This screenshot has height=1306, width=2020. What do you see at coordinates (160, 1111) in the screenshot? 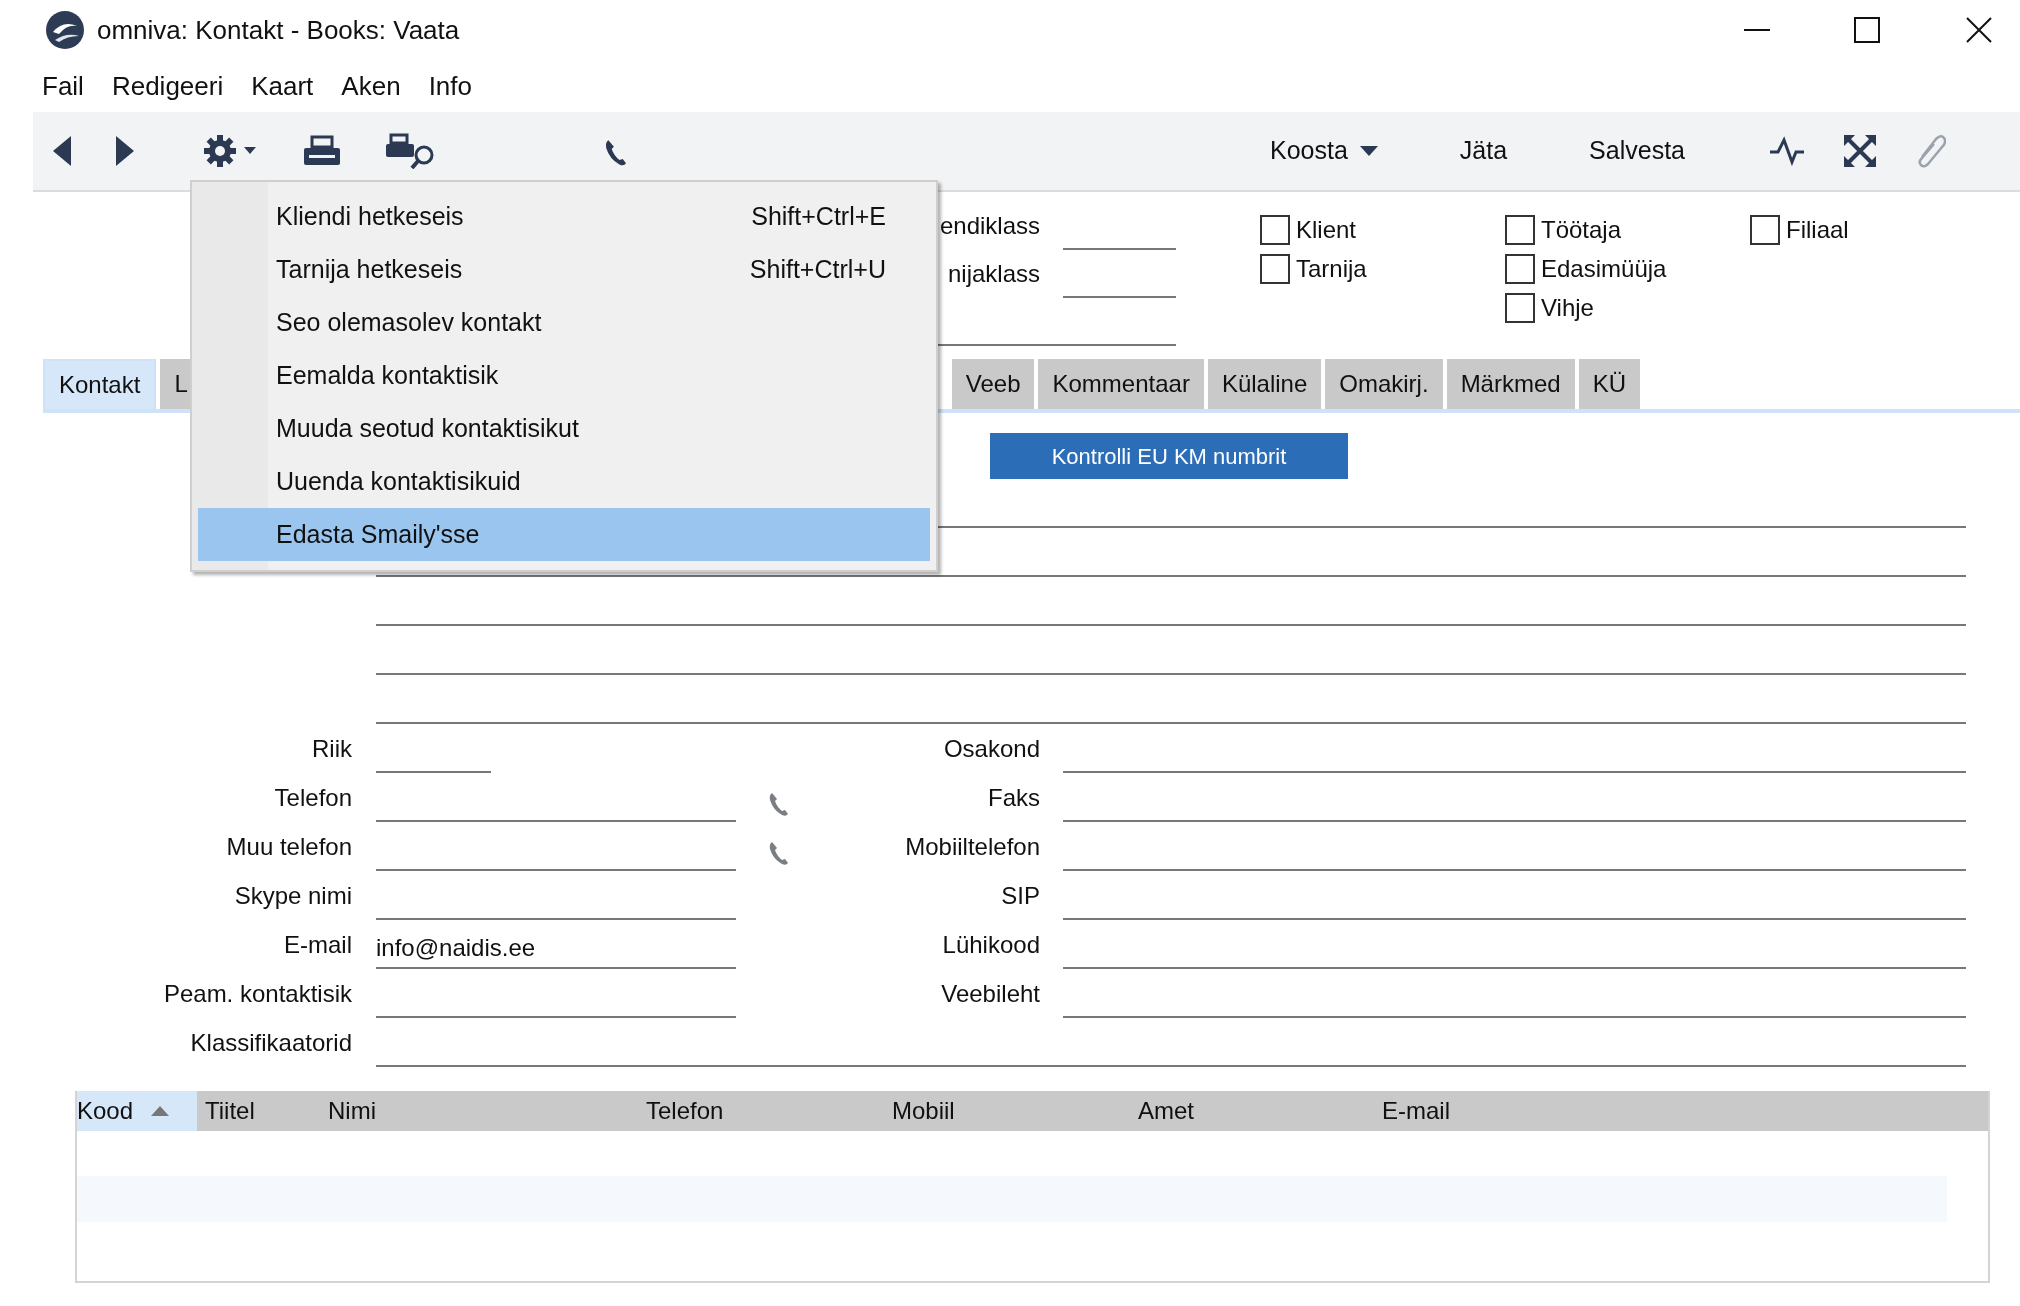
I see `sort-arrow-icon` at bounding box center [160, 1111].